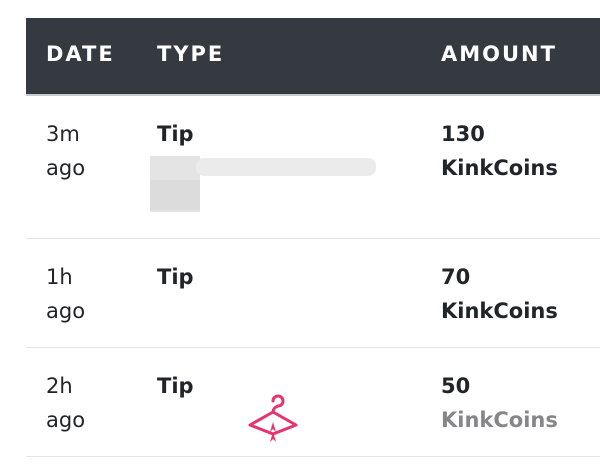 Image resolution: width=600 pixels, height=474 pixels. Describe the element at coordinates (273, 418) in the screenshot. I see `hanger-icon` at that location.